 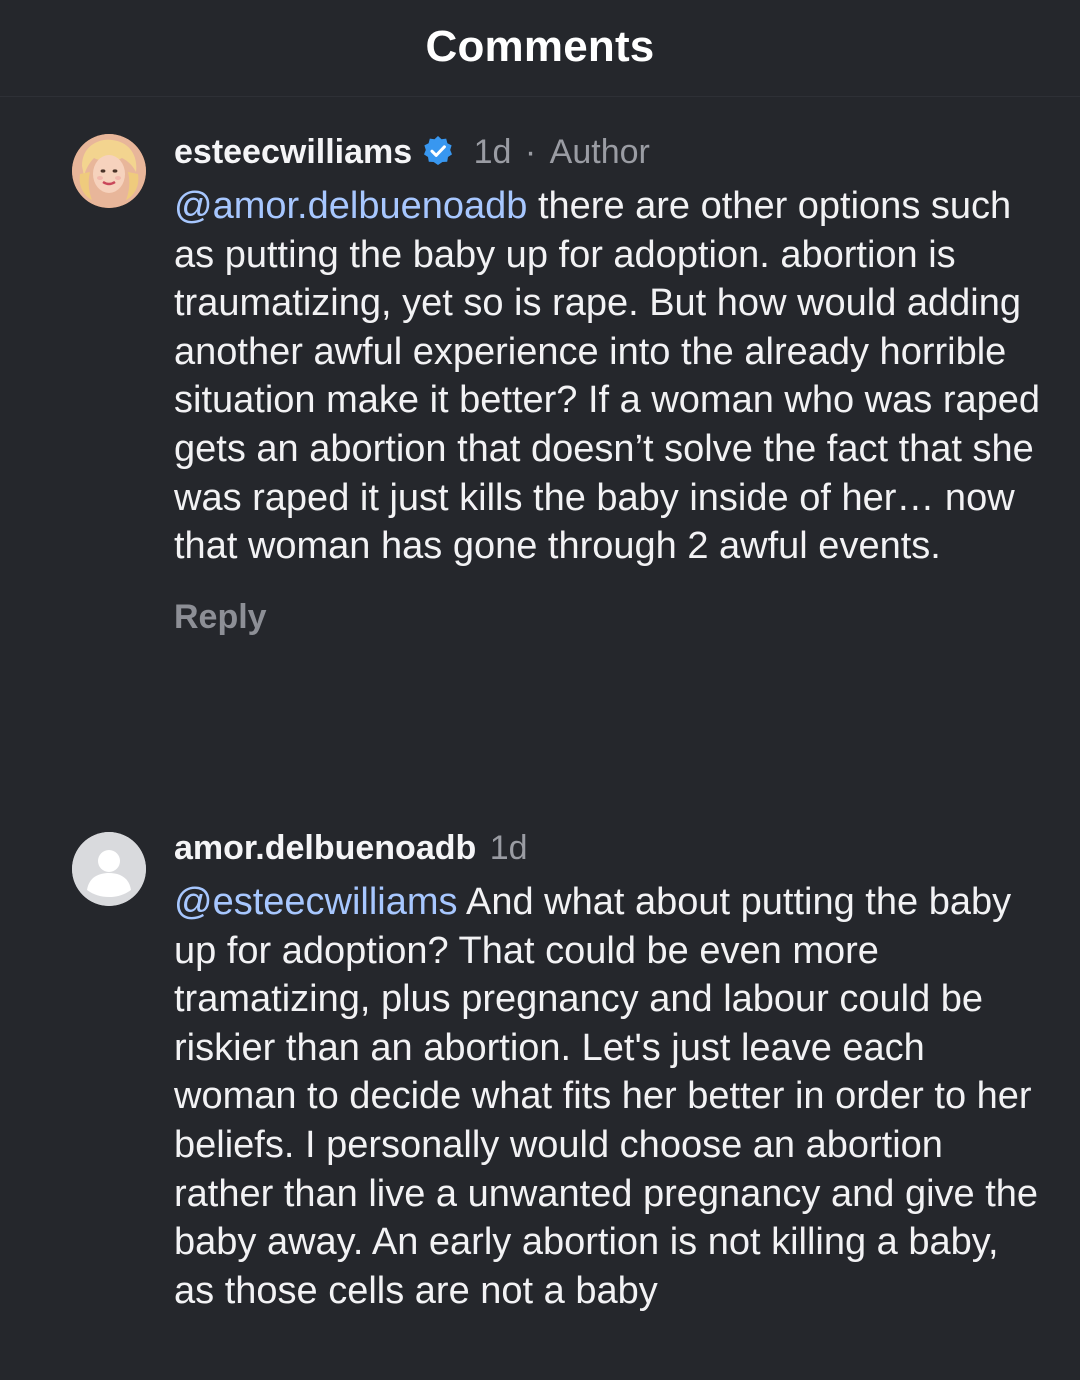 I want to click on reply-button: Reply, so click(x=220, y=617).